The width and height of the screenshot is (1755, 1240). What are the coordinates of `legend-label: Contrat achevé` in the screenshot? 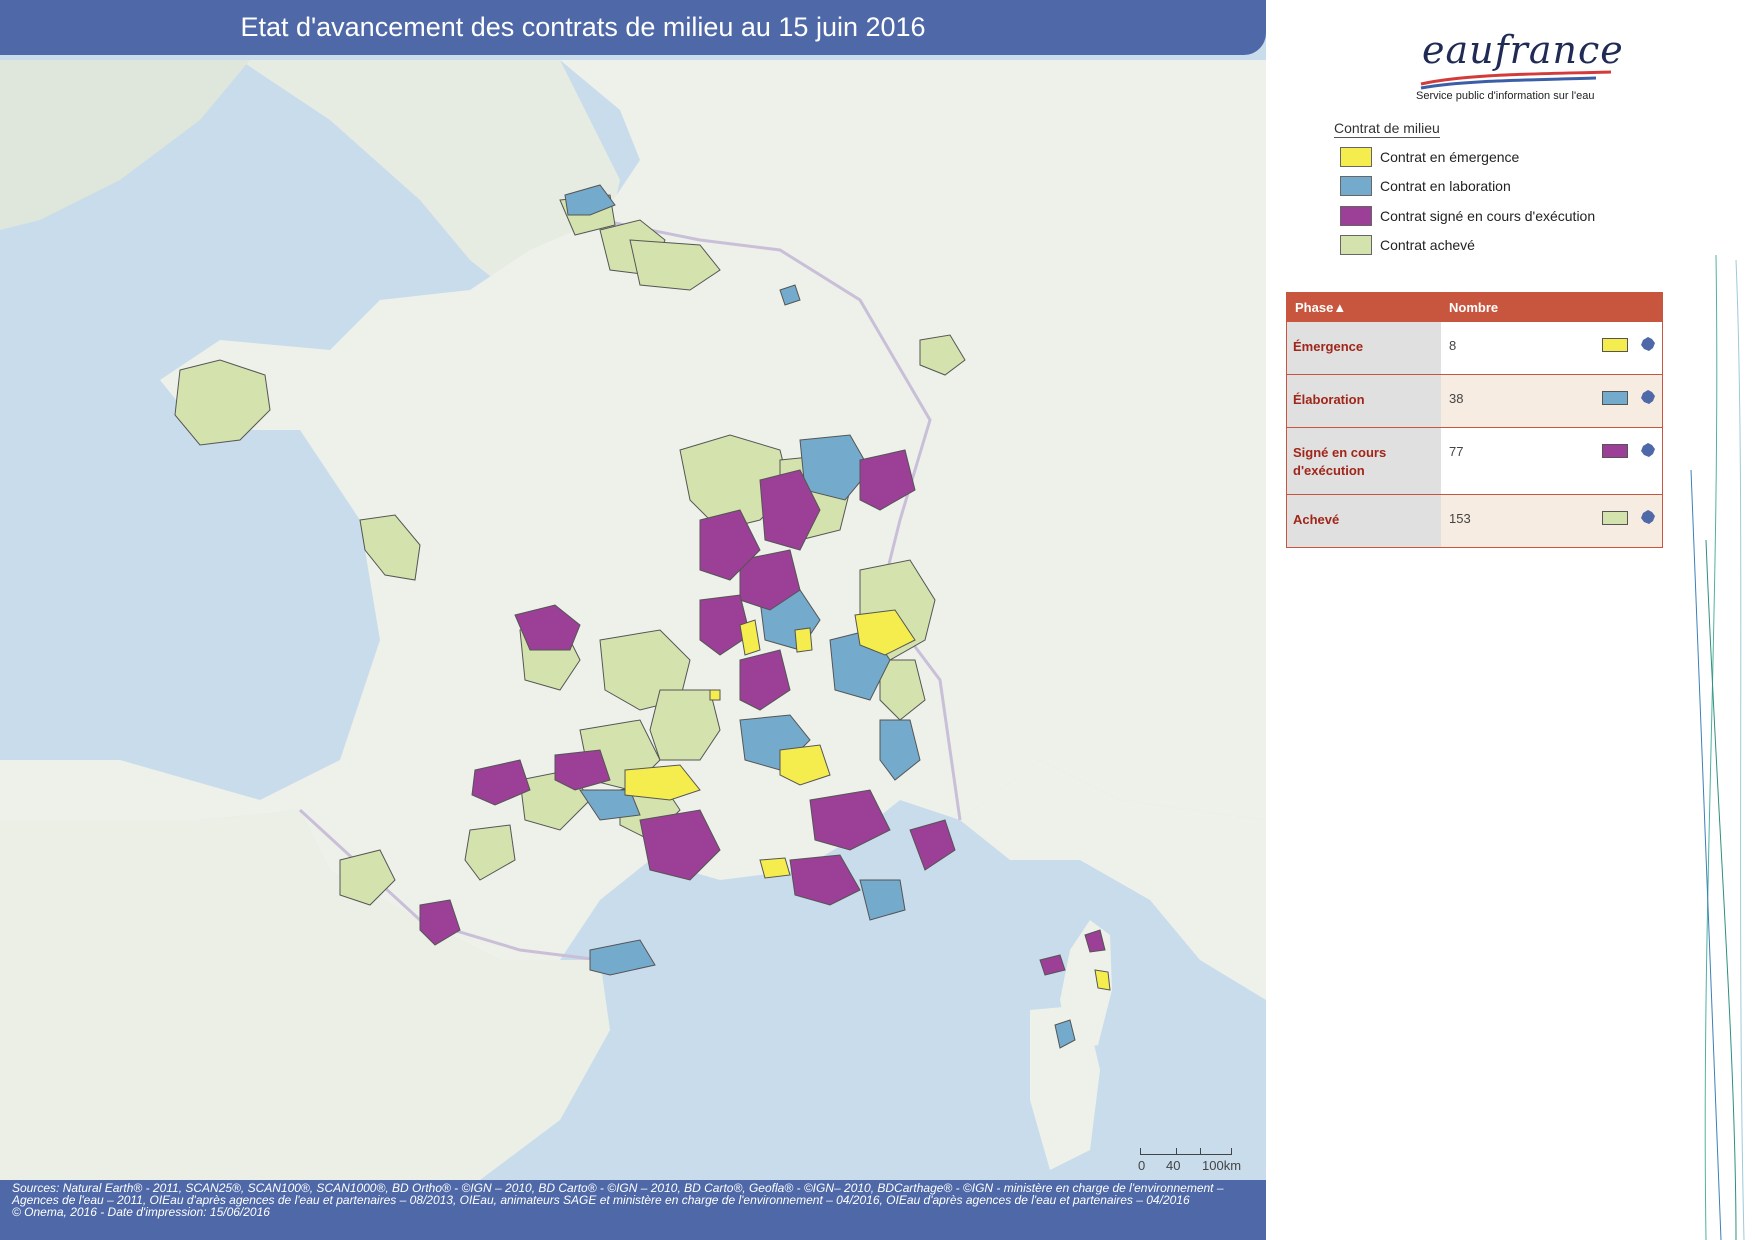 It's located at (1427, 245).